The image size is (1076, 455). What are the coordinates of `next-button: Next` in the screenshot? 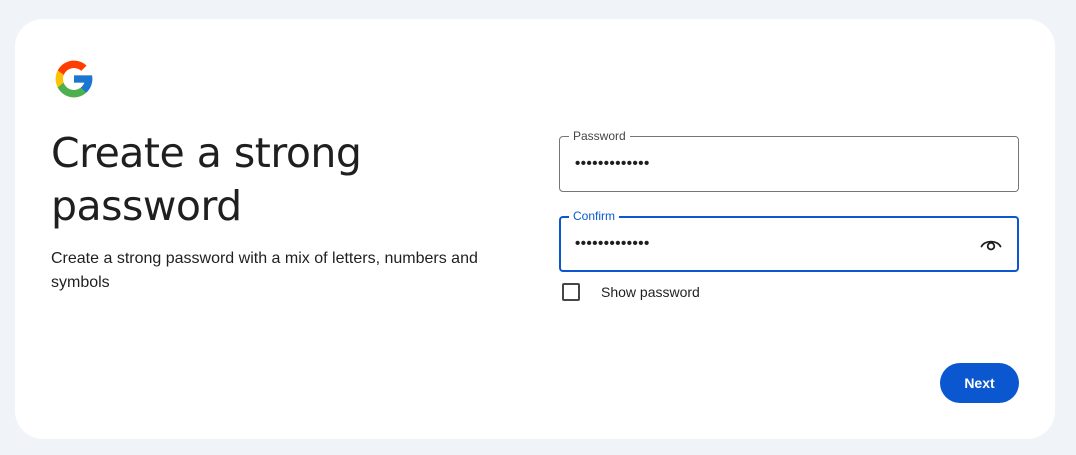 It's located at (979, 383).